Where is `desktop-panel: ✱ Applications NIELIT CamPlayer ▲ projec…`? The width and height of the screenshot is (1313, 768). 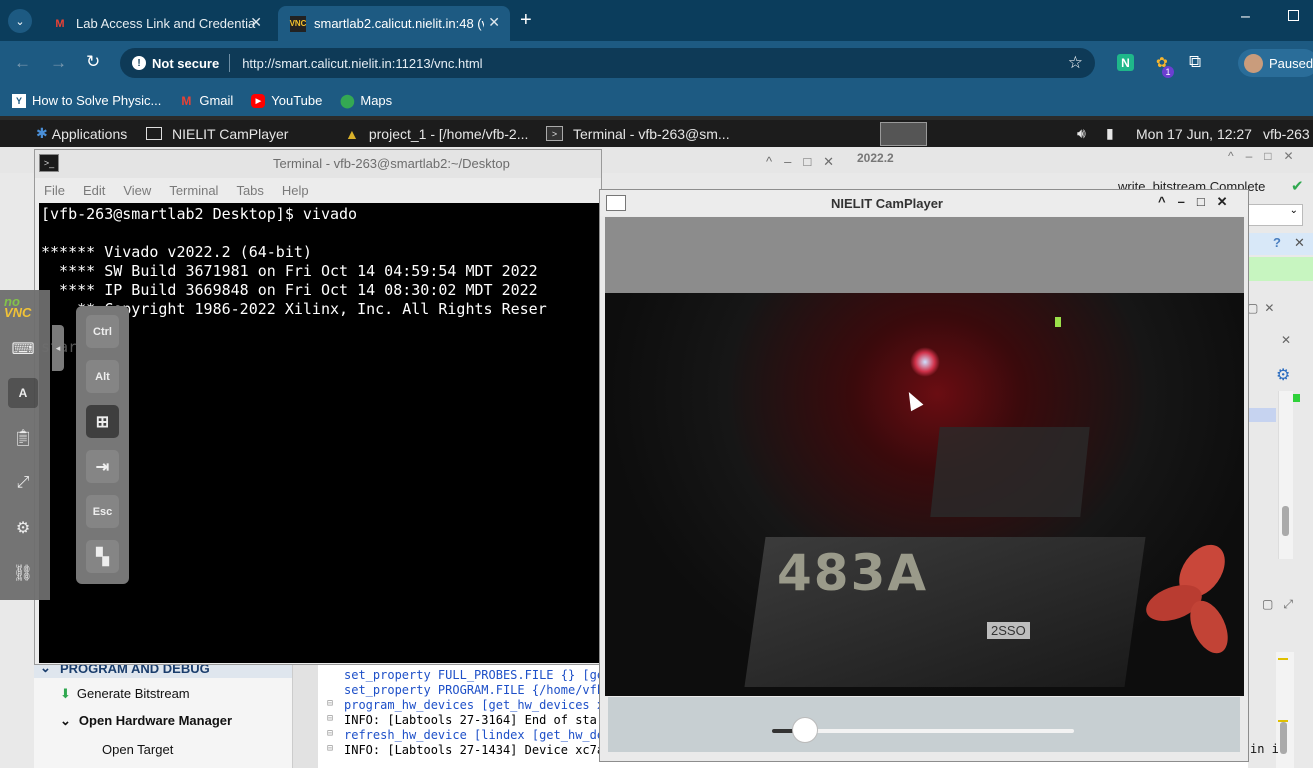
desktop-panel: ✱ Applications NIELIT CamPlayer ▲ projec… is located at coordinates (656, 133).